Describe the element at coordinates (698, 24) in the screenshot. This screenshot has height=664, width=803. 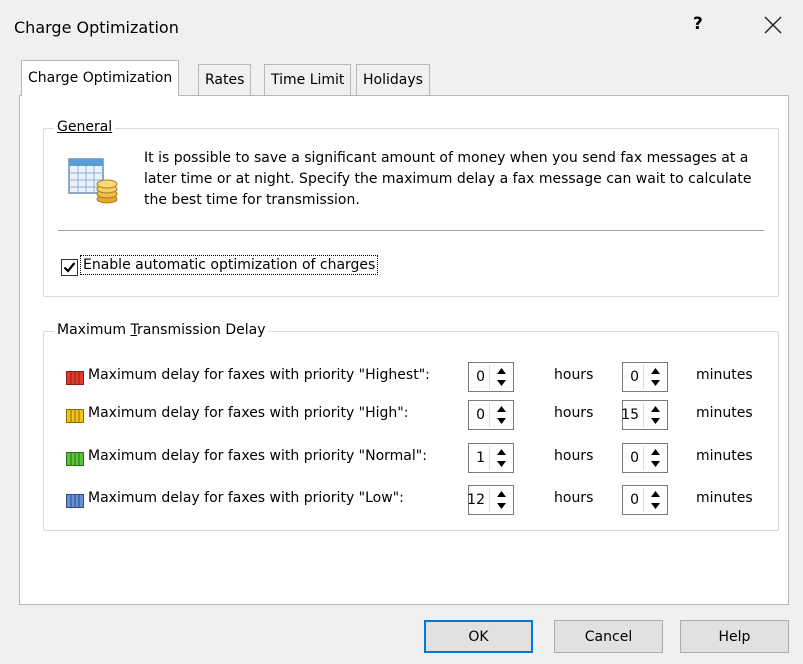
I see `help-icon: ?` at that location.